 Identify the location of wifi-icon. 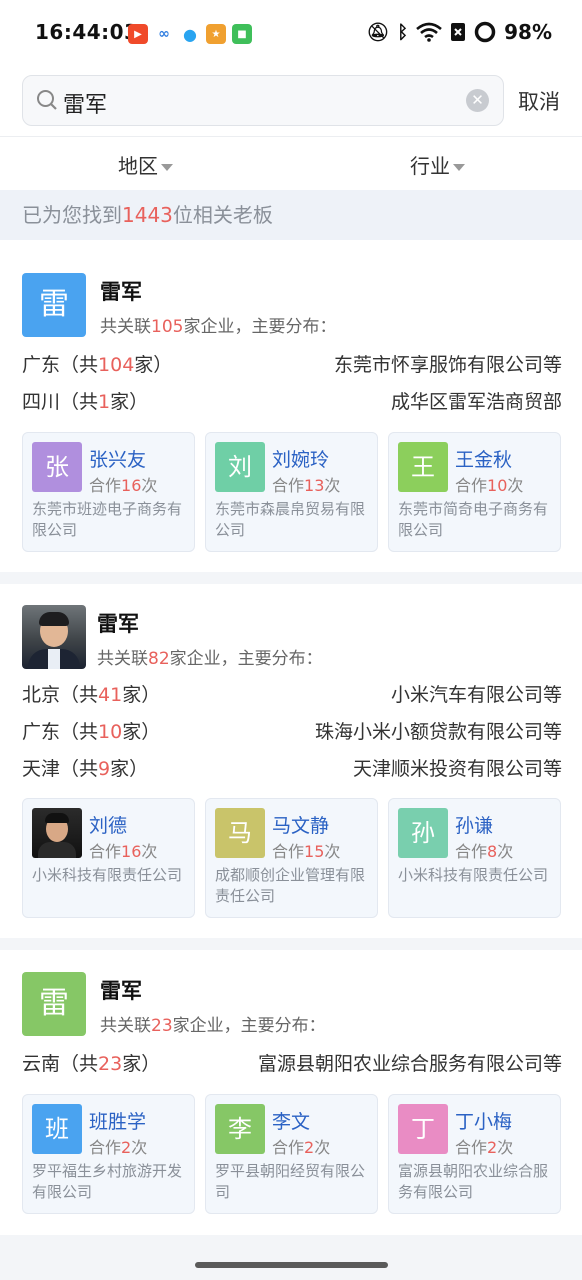
(429, 32).